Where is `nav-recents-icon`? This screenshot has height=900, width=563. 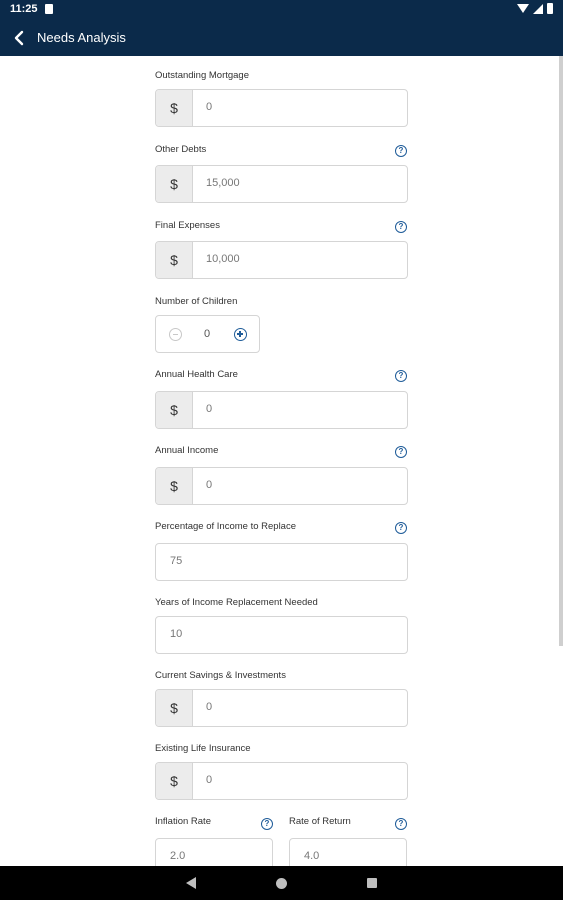
nav-recents-icon is located at coordinates (372, 883).